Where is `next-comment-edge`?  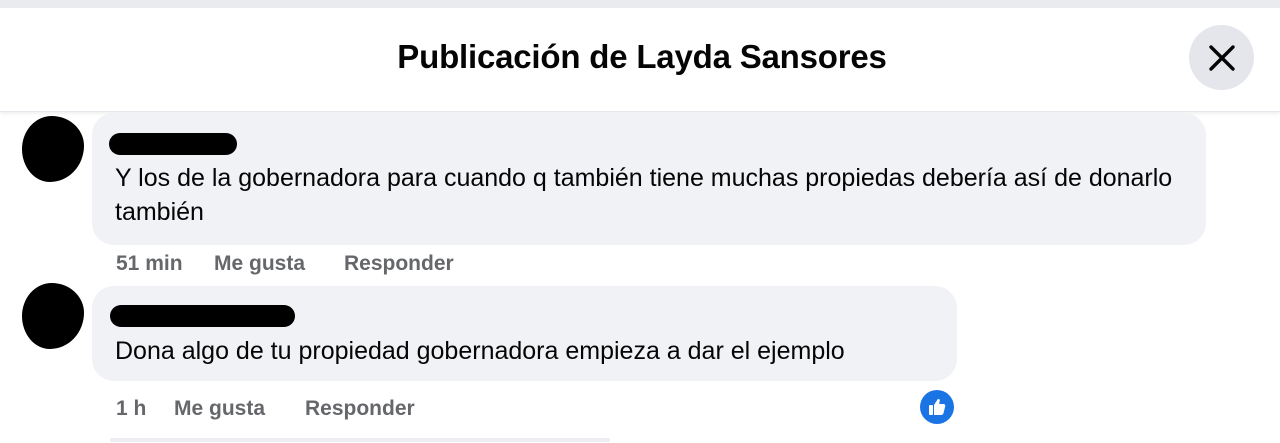
next-comment-edge is located at coordinates (360, 440).